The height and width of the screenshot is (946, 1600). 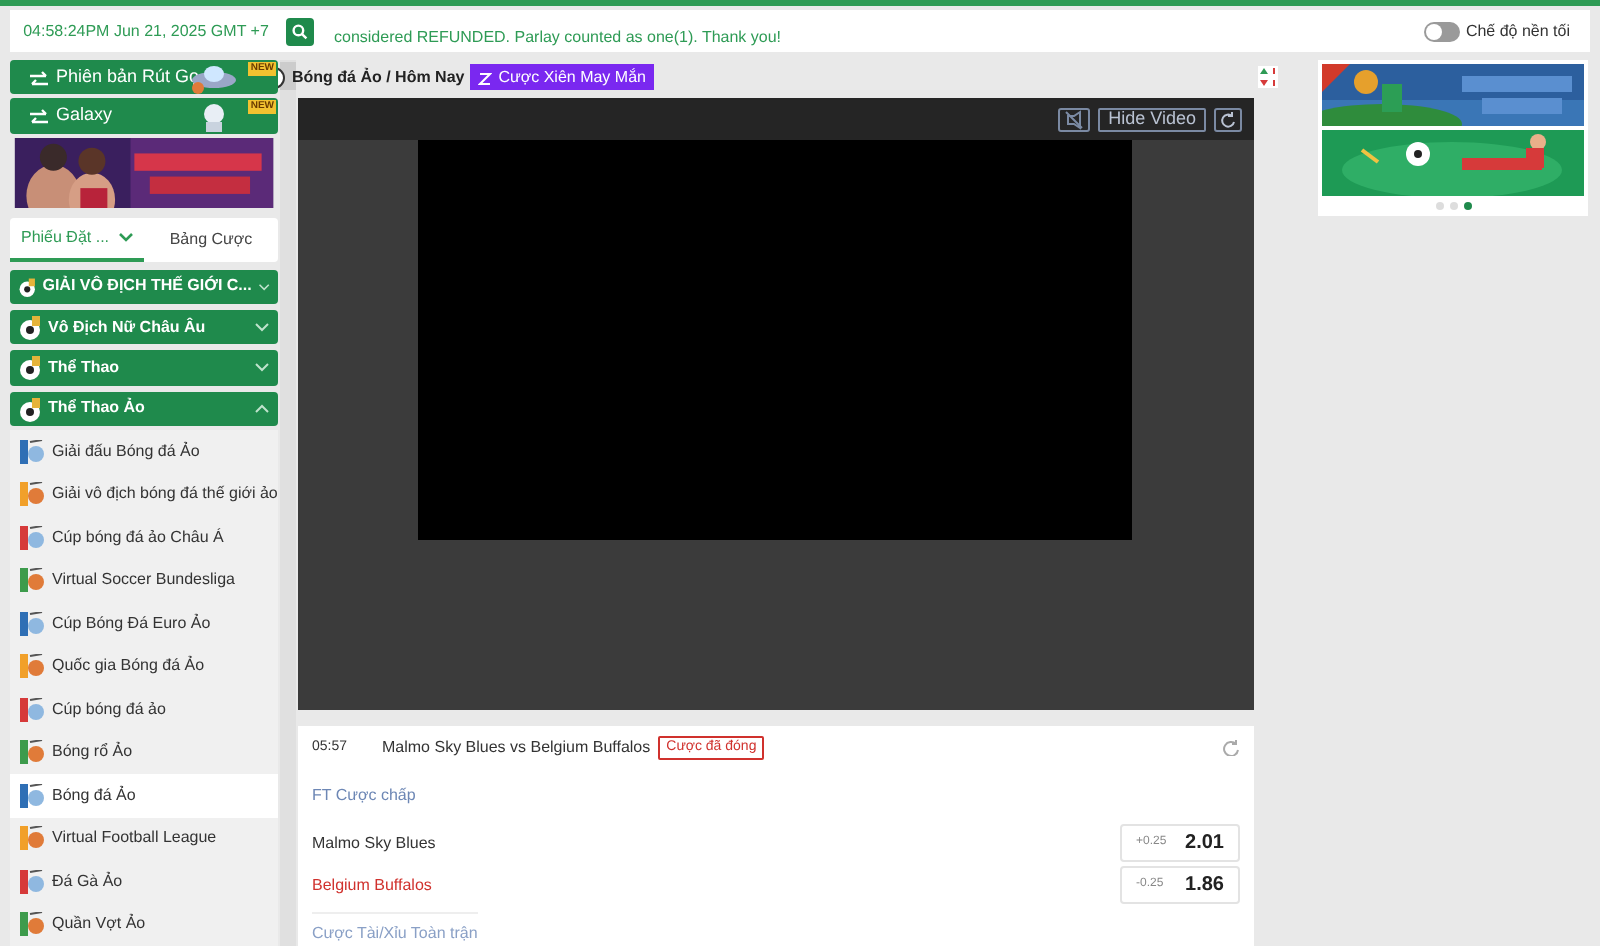 I want to click on mute-icon, so click(x=1074, y=119).